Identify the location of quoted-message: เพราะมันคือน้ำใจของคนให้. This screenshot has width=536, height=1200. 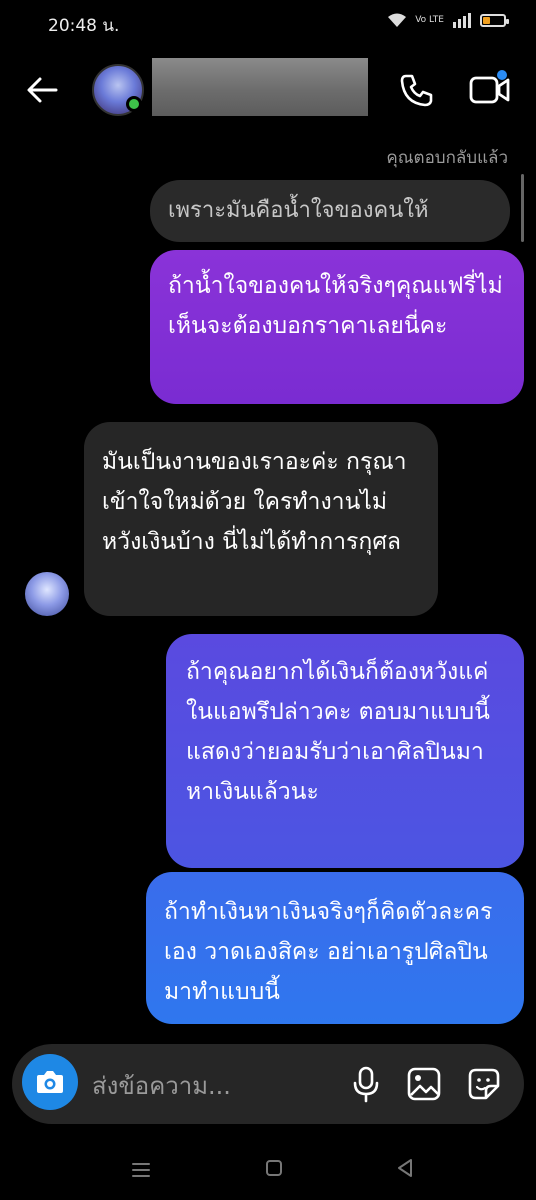
(330, 211).